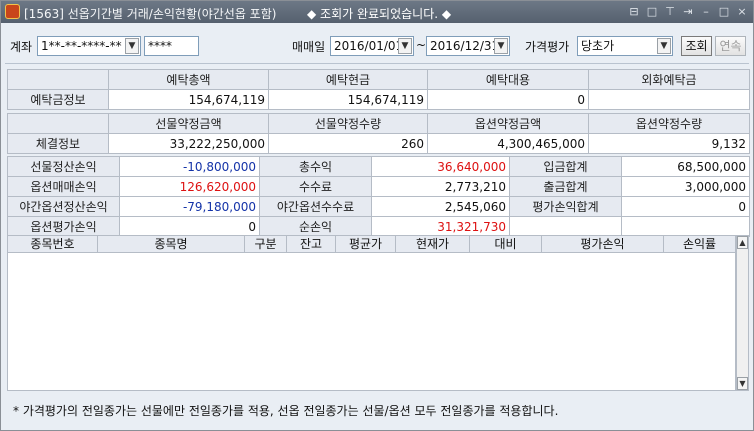  What do you see at coordinates (508, 99) in the screenshot?
I see `deposit-substitute-value: 0` at bounding box center [508, 99].